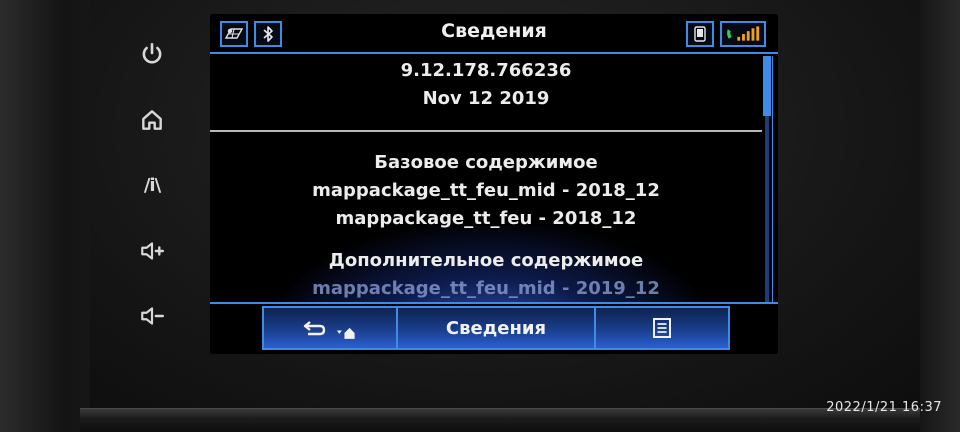  What do you see at coordinates (486, 288) in the screenshot?
I see `extra-content-item: mappackage_tt_feu_mid - 2019_12` at bounding box center [486, 288].